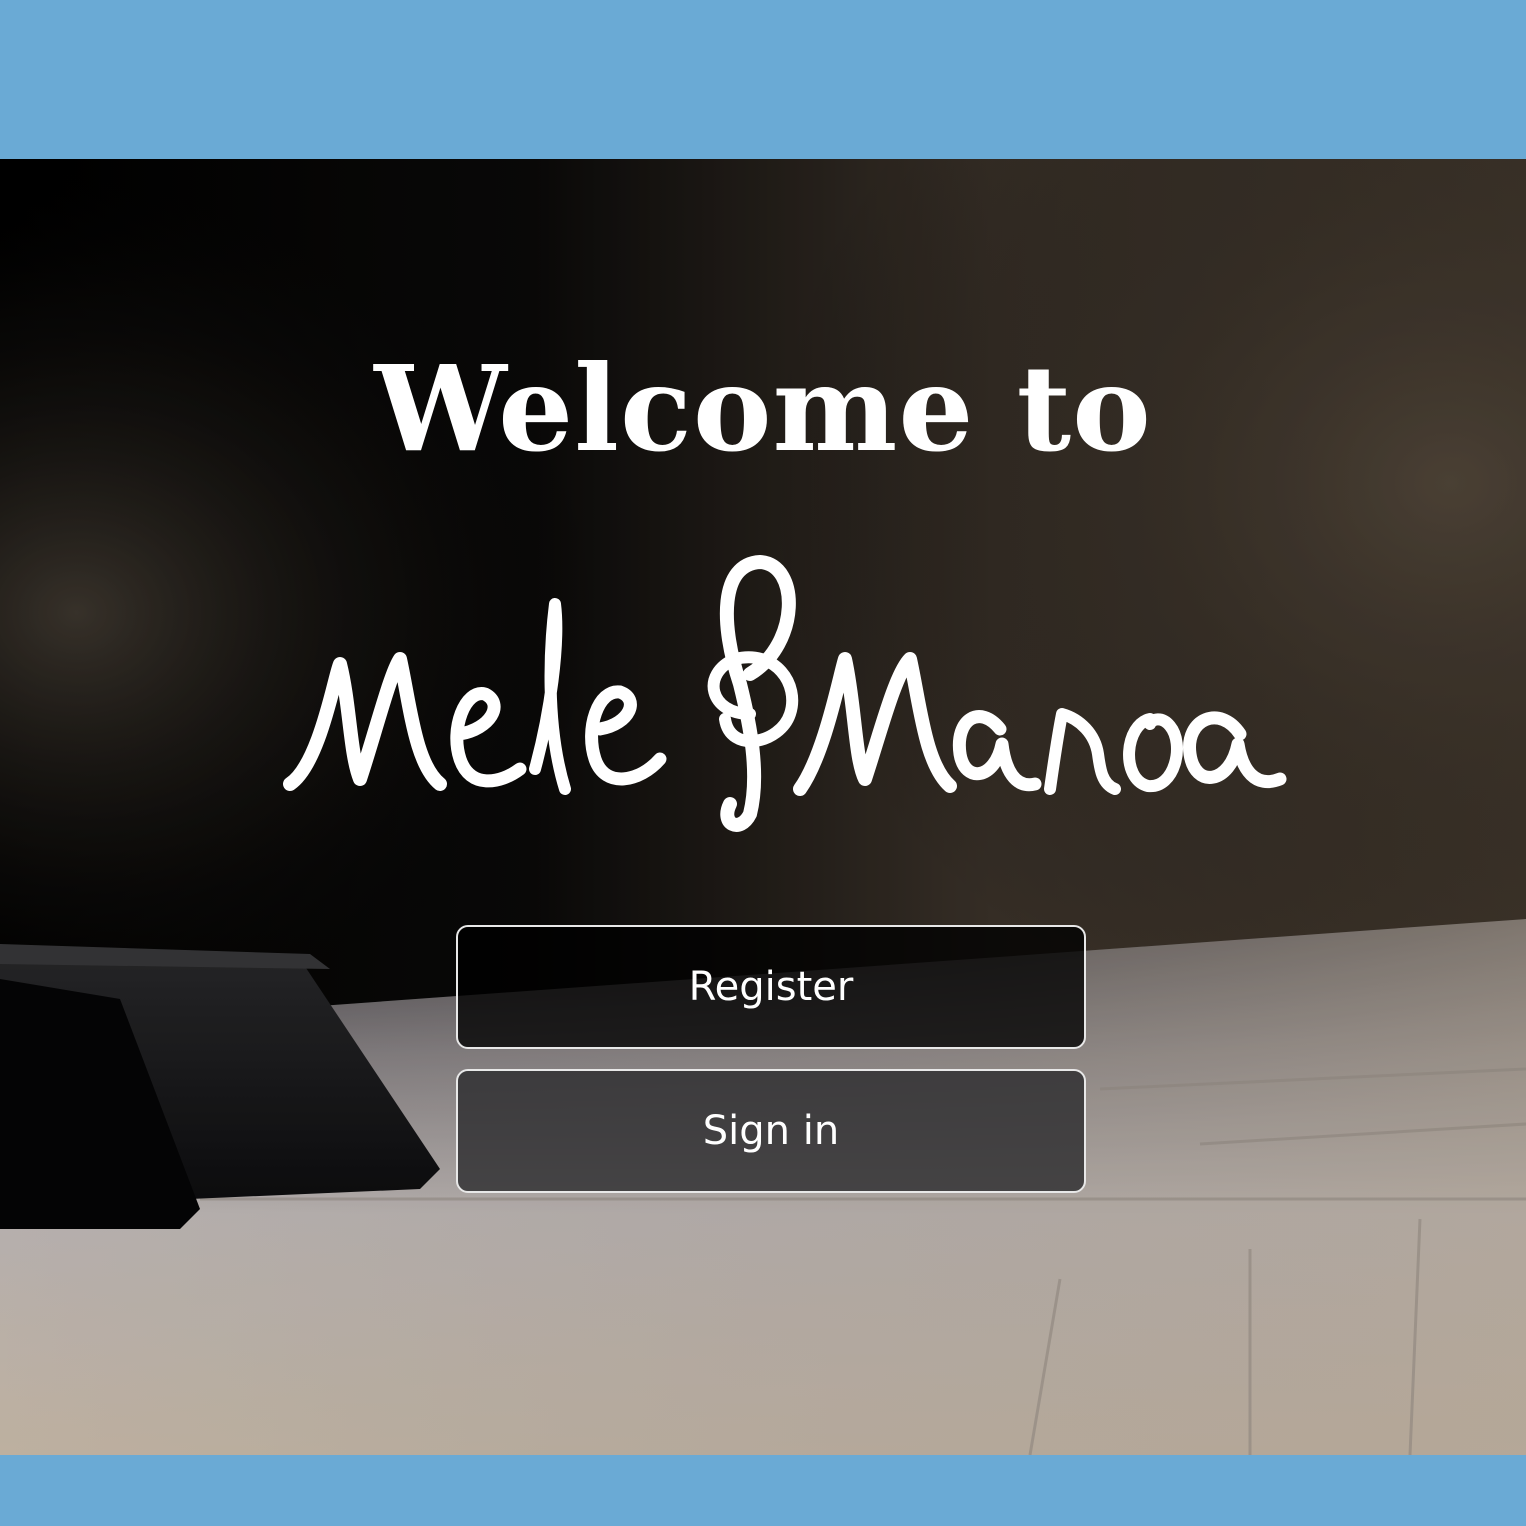 The height and width of the screenshot is (1526, 1526). I want to click on top-bar, so click(763, 79).